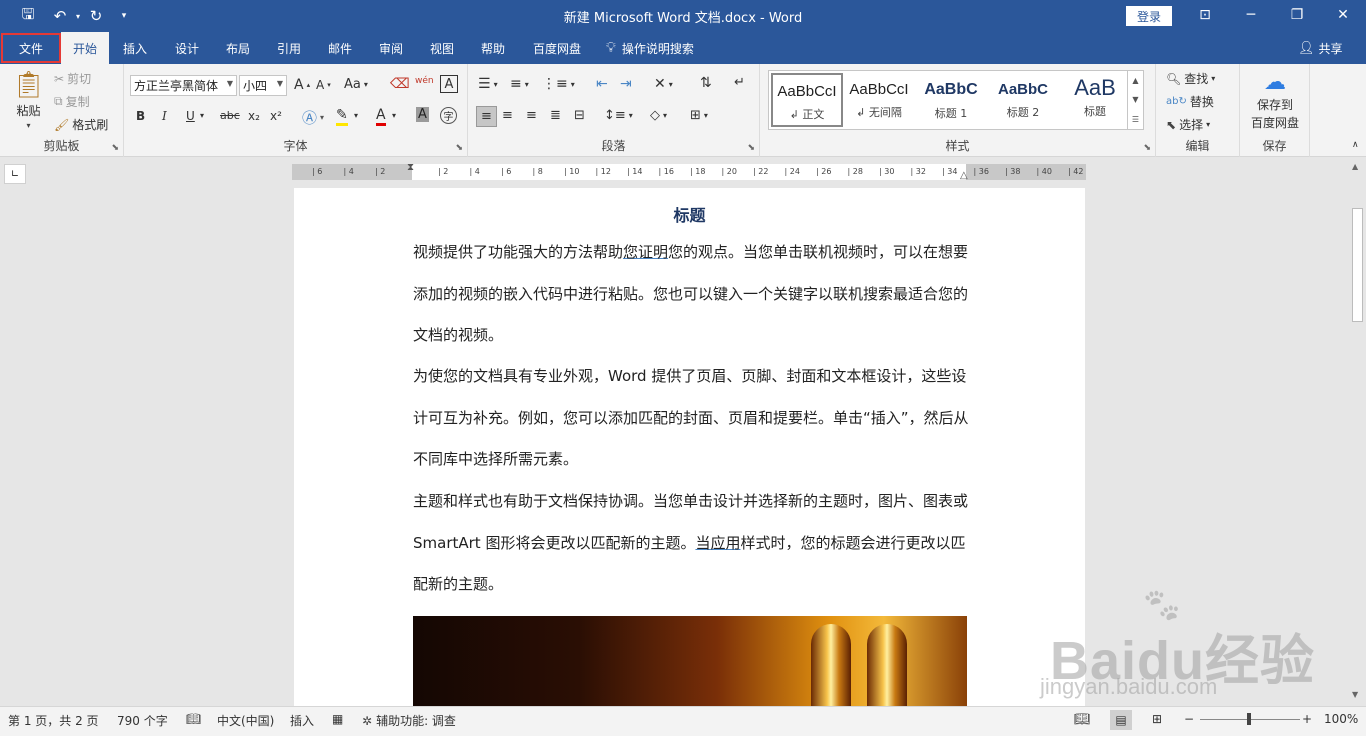 The image size is (1366, 736). Describe the element at coordinates (381, 116) in the screenshot. I see `font-color-icon: A` at that location.